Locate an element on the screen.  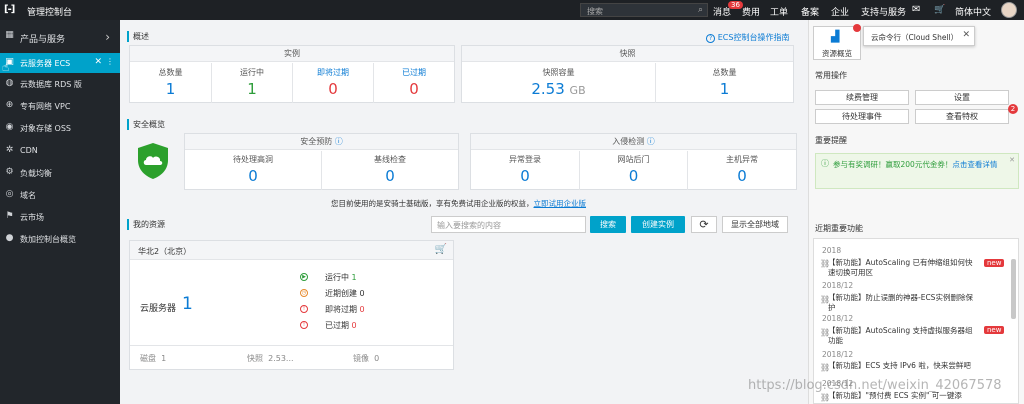
intrusion-login: 异常登录 0 is located at coordinates (525, 170).